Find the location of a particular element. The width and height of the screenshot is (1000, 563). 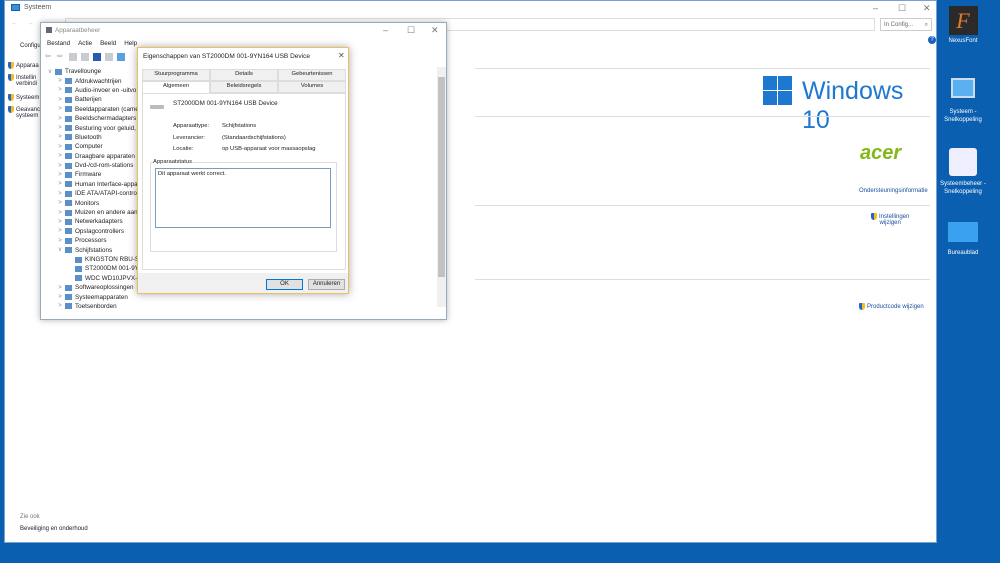

windows-logo-icon is located at coordinates (777, 90).